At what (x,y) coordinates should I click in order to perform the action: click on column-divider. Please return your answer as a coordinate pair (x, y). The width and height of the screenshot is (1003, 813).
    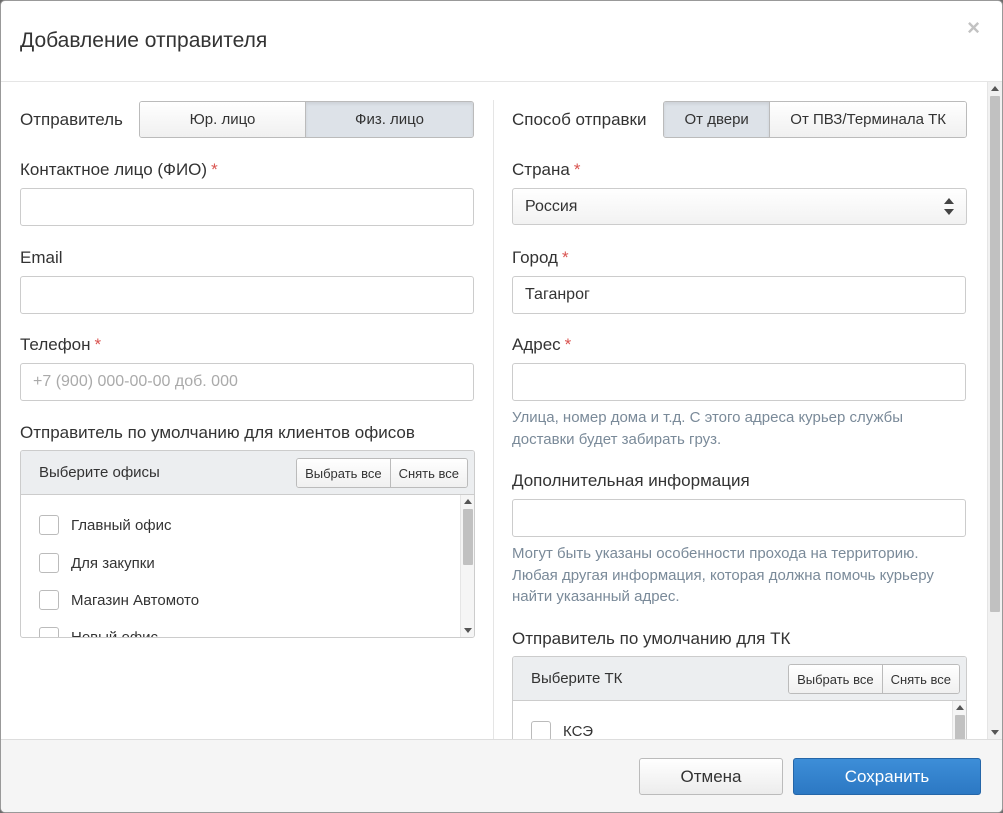
    Looking at the image, I should click on (493, 419).